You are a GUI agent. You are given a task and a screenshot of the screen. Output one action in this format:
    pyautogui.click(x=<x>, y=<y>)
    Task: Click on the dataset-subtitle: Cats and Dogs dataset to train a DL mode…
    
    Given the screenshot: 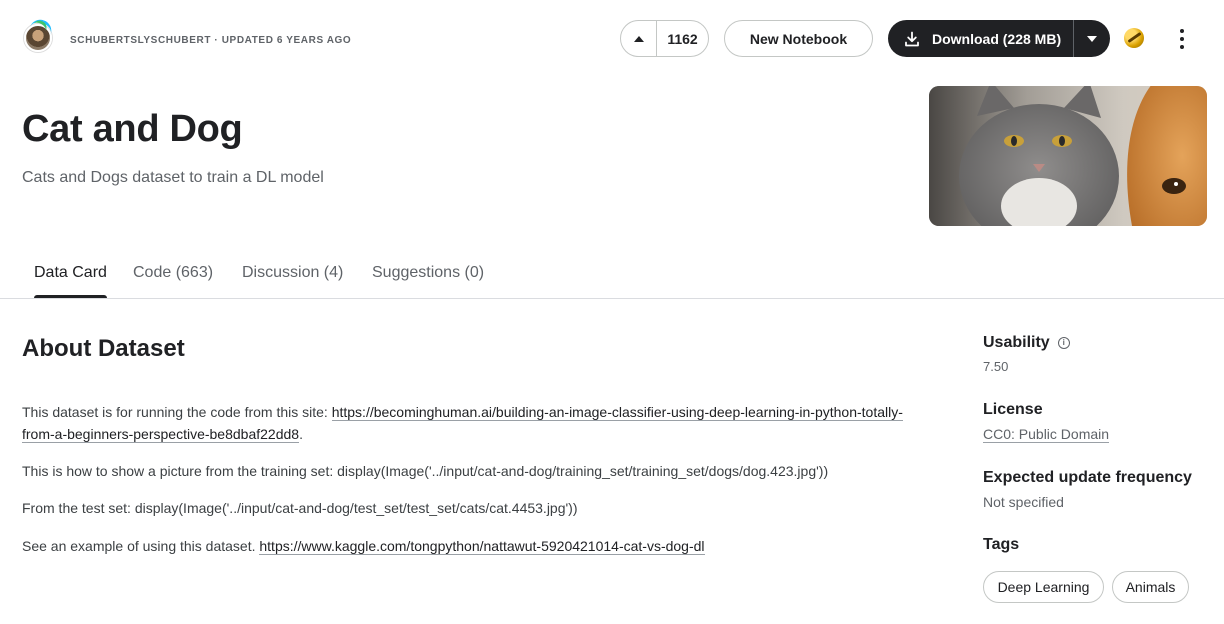 What is the action you would take?
    pyautogui.click(x=173, y=177)
    